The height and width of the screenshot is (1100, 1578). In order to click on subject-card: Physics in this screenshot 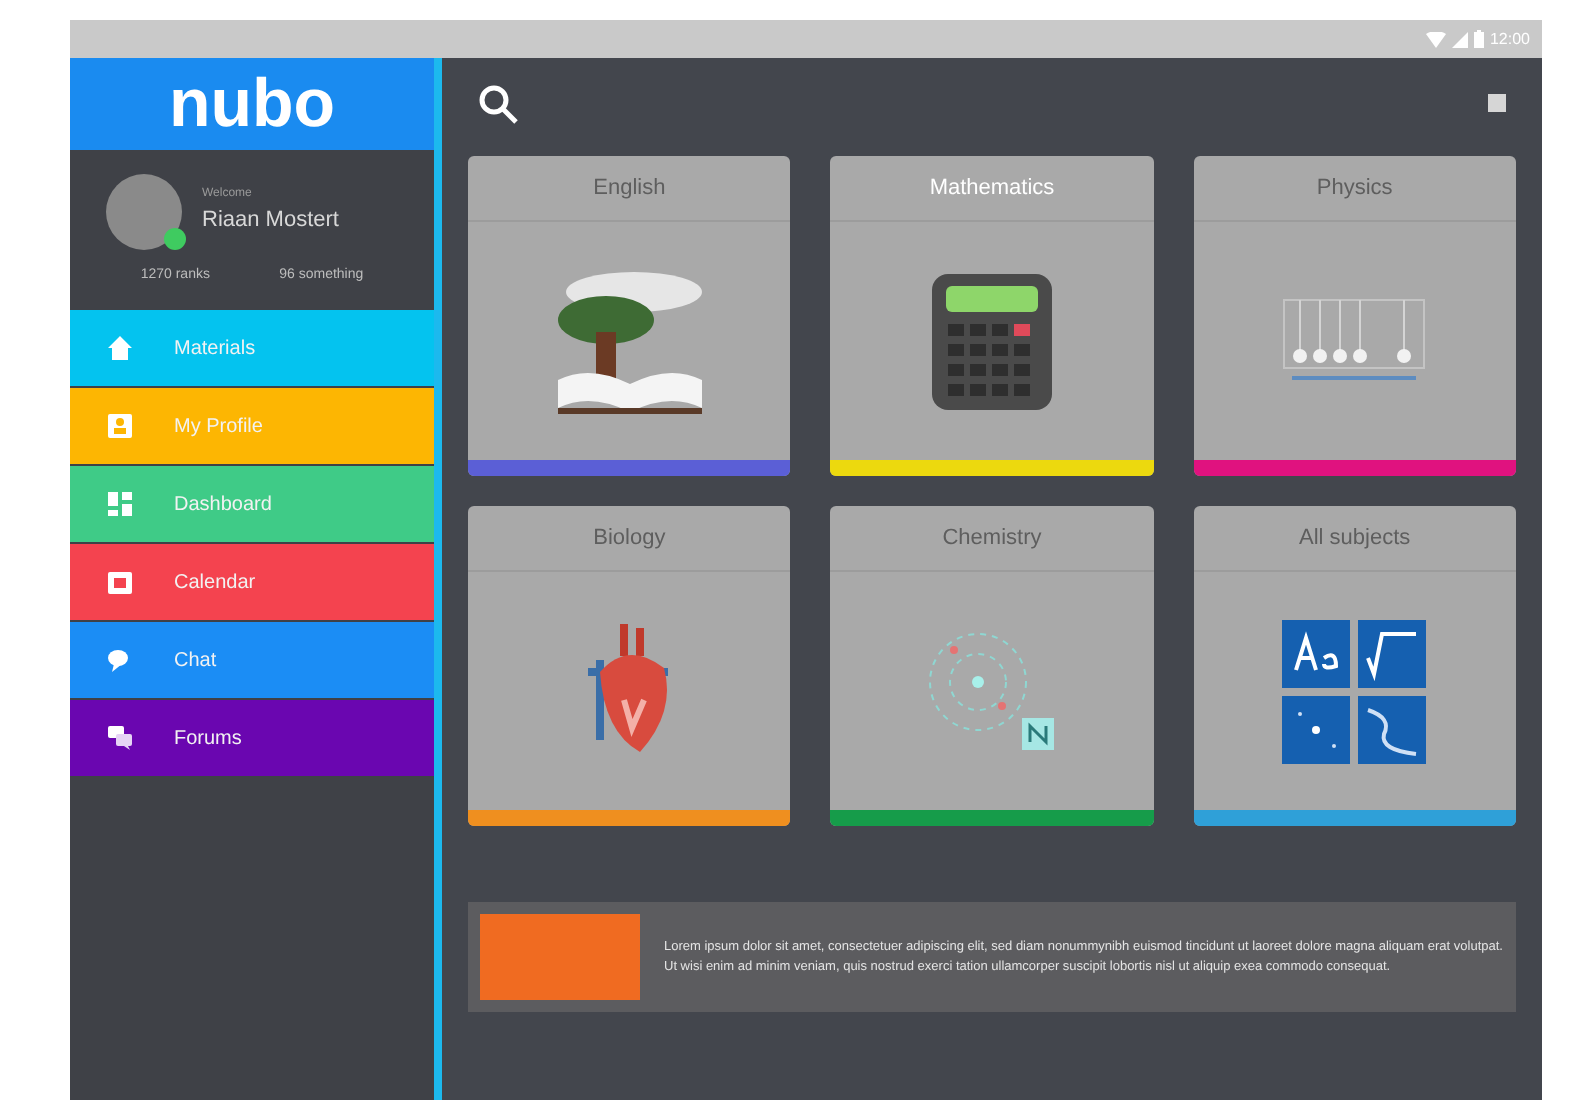, I will do `click(1354, 316)`.